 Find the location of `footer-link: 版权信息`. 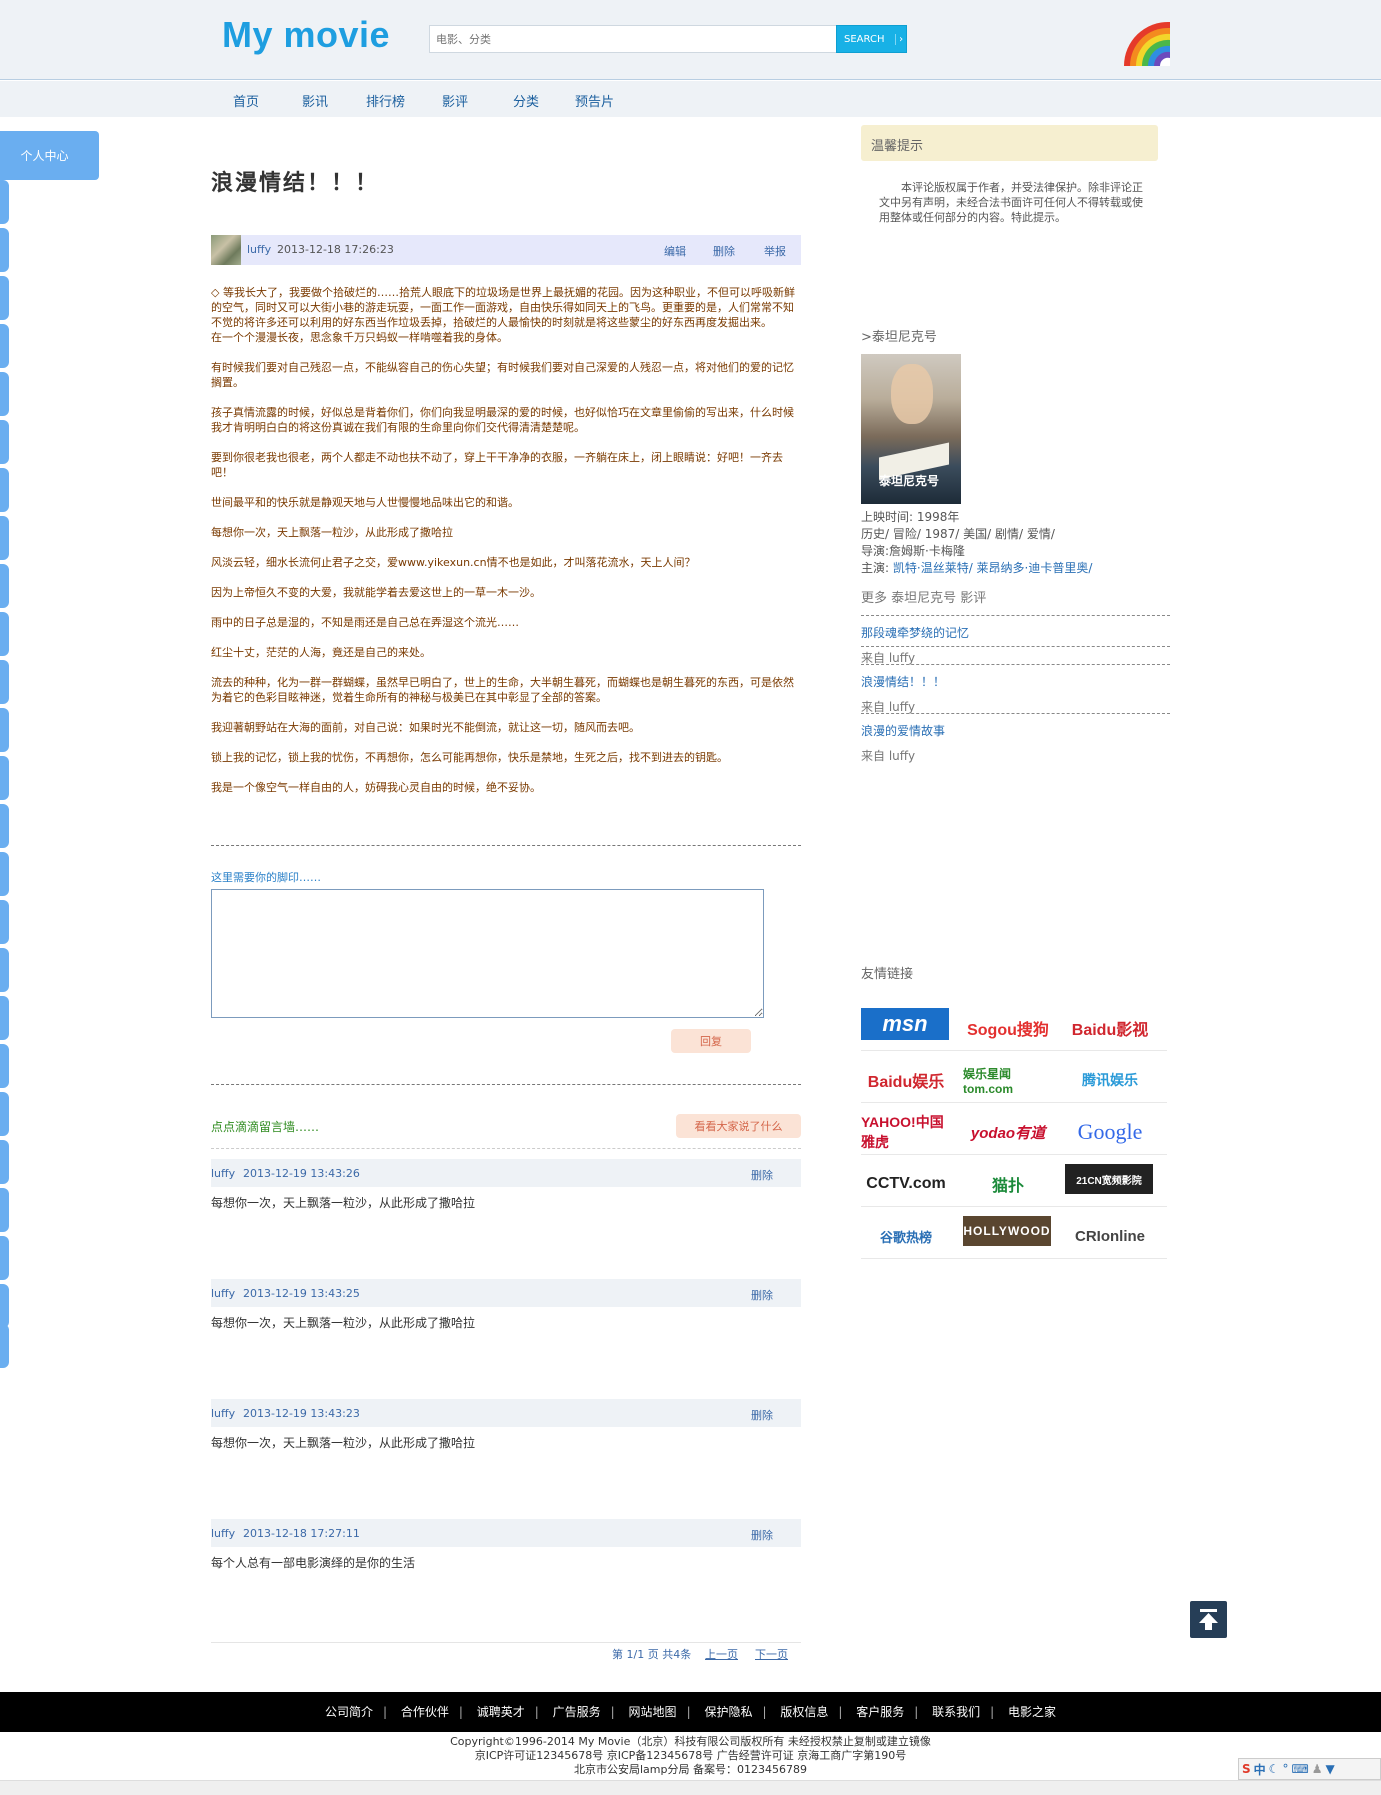

footer-link: 版权信息 is located at coordinates (804, 1712).